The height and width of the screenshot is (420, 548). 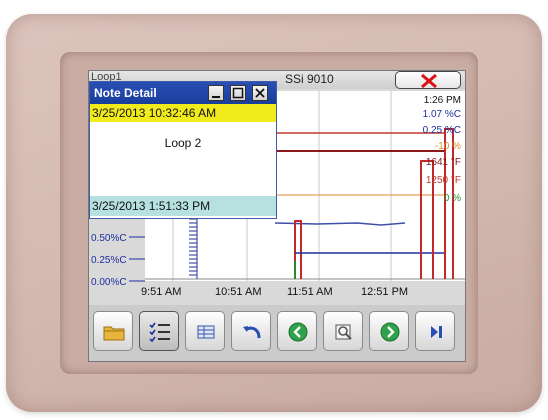 I want to click on open-file-button, so click(x=113, y=331).